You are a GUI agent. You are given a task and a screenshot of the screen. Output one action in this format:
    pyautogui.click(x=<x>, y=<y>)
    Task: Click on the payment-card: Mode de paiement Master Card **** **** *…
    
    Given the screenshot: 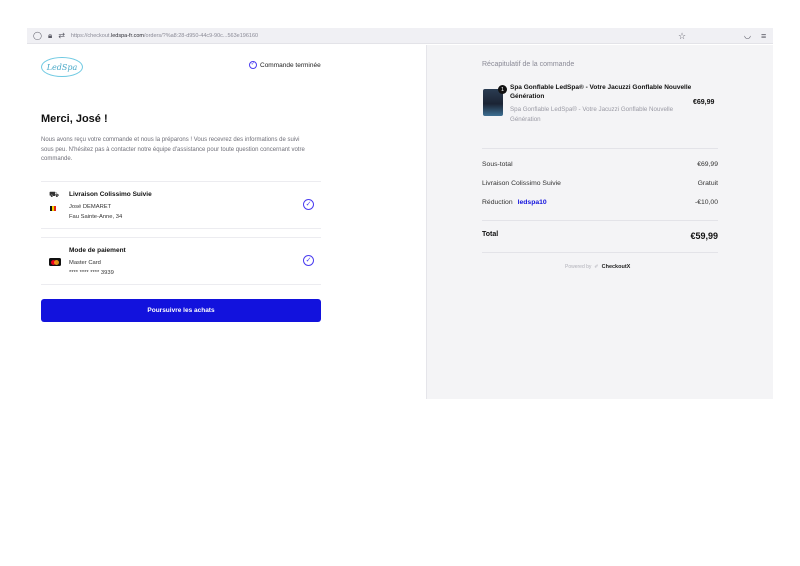 What is the action you would take?
    pyautogui.click(x=181, y=261)
    